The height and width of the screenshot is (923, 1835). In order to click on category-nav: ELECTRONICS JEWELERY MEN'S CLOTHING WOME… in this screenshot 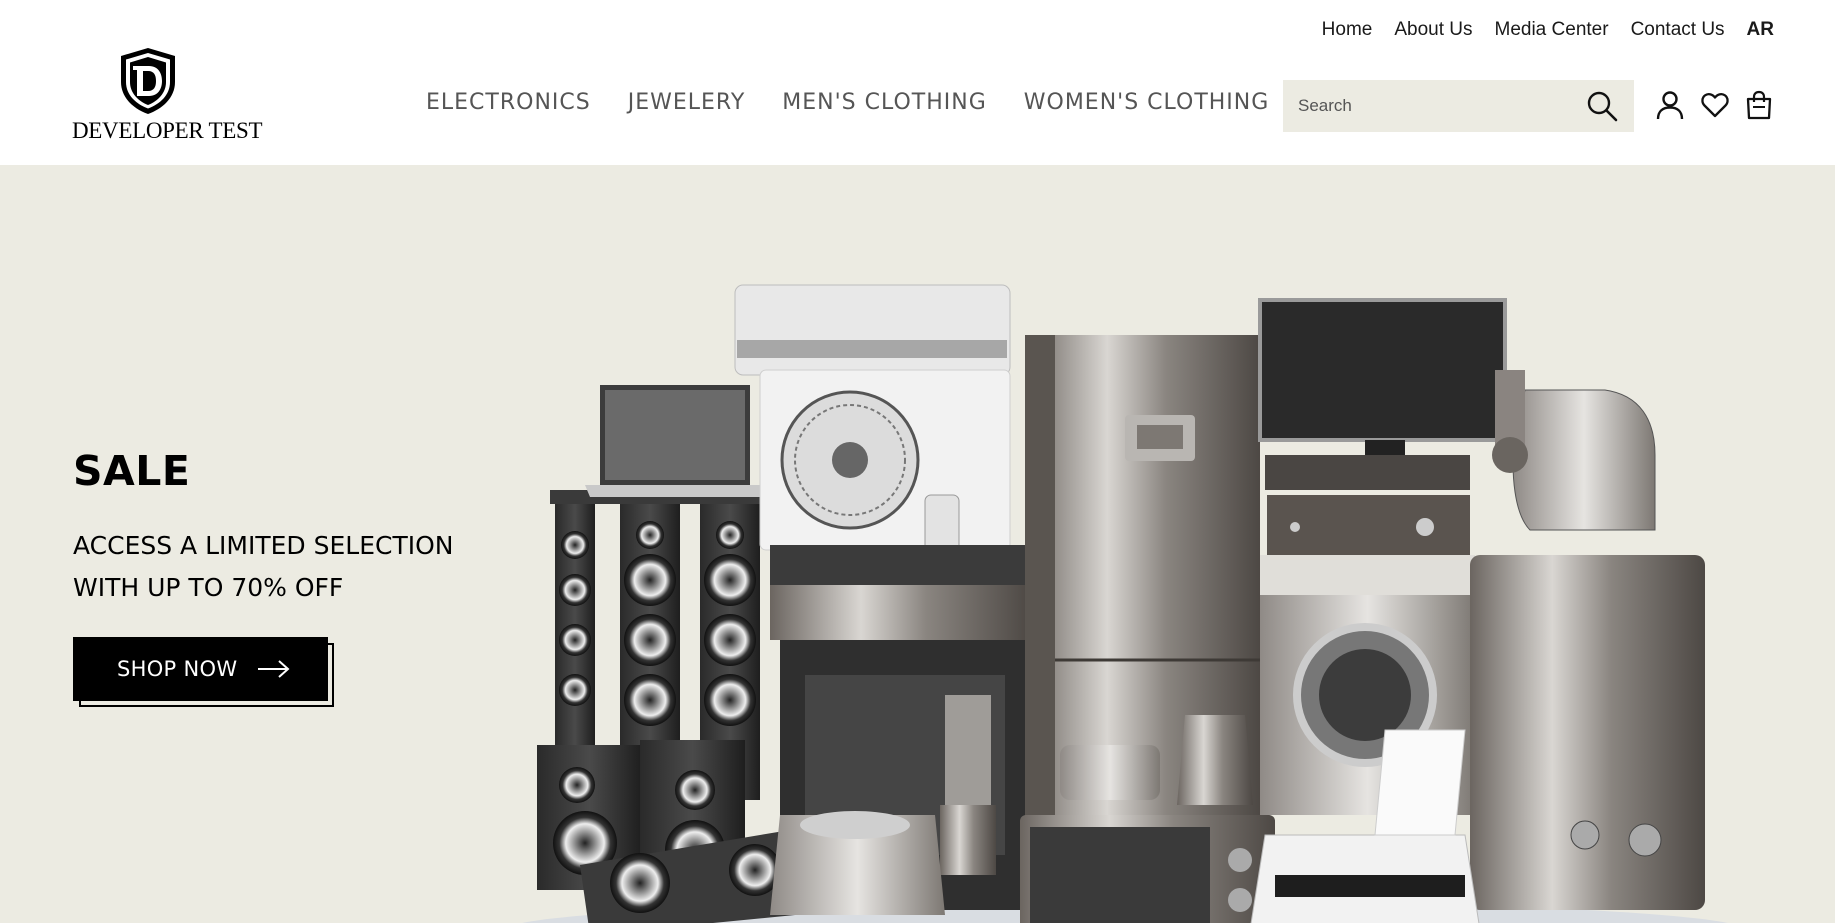, I will do `click(847, 102)`.